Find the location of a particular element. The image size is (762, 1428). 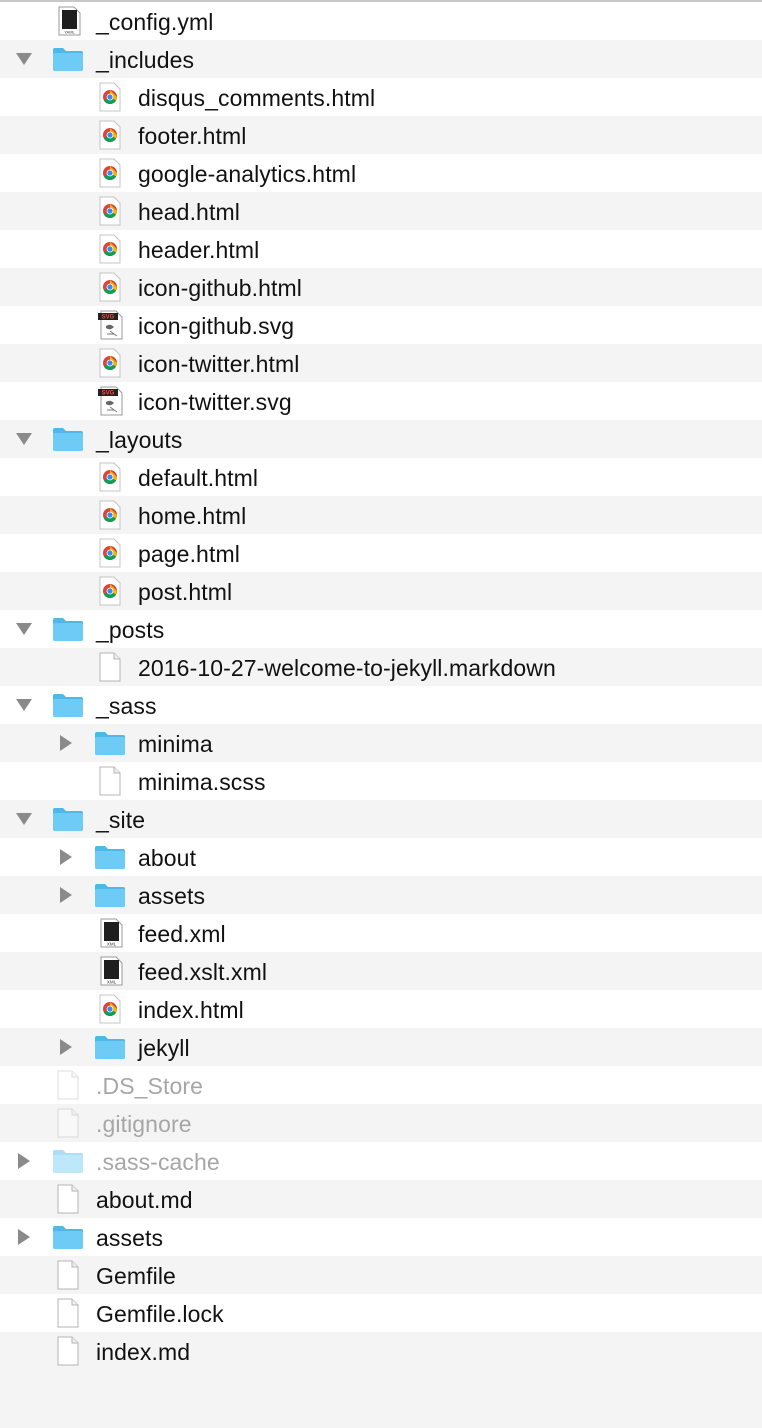

svg-text: YAML is located at coordinates (69, 32).